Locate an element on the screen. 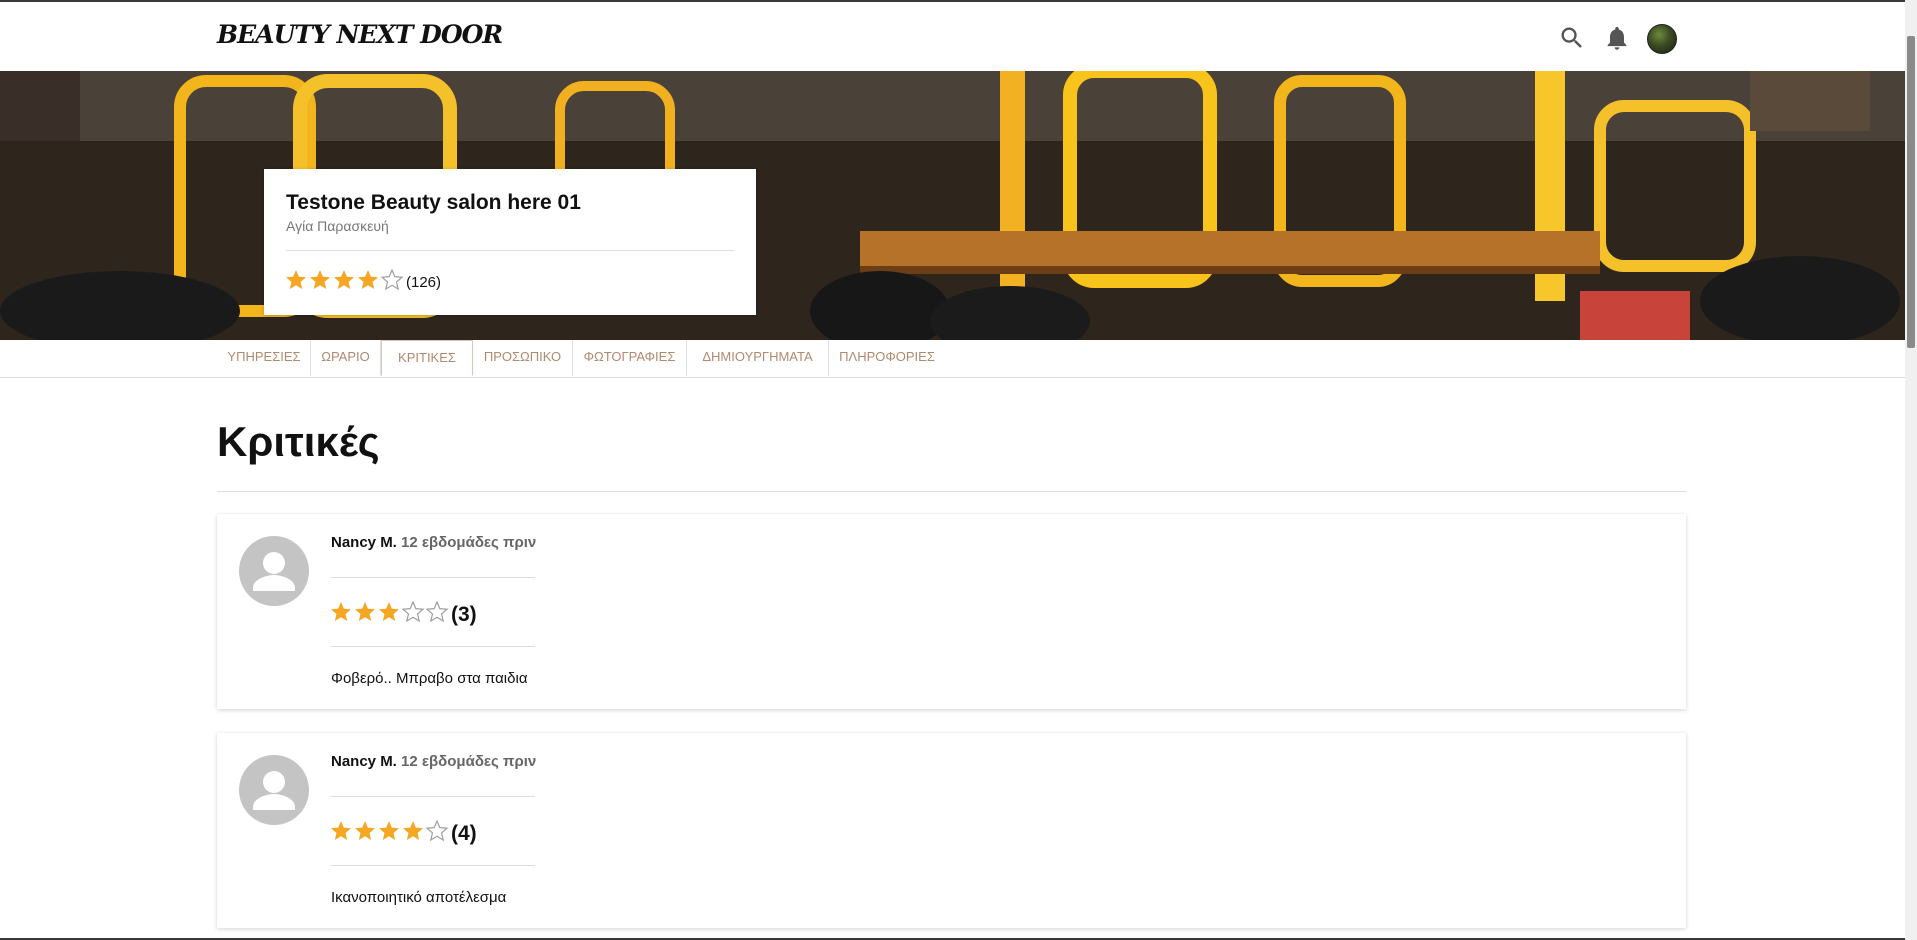  tab-reviews: ΚΡΙΤΙΚΕΣ is located at coordinates (427, 358).